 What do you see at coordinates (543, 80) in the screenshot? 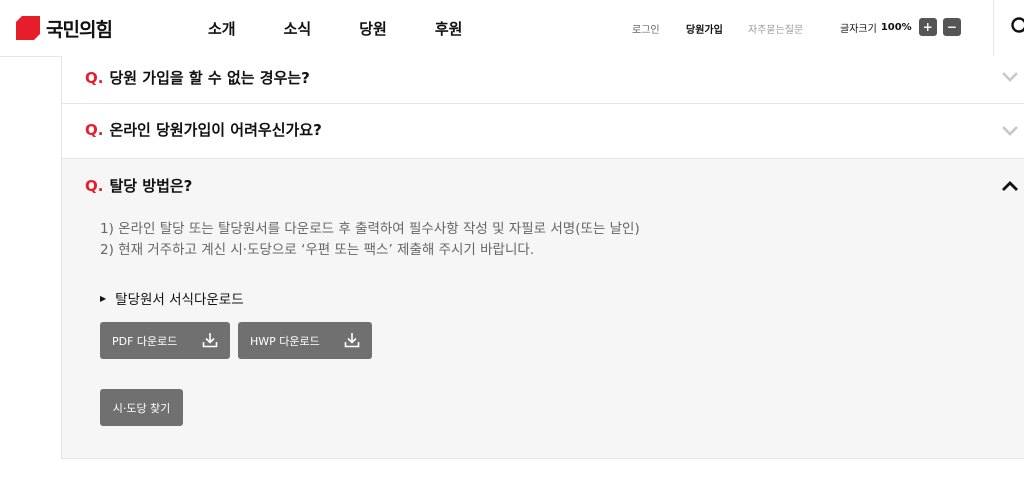
I see `faq-item: Q. 당원 가입을 할 수 없는 경우는?` at bounding box center [543, 80].